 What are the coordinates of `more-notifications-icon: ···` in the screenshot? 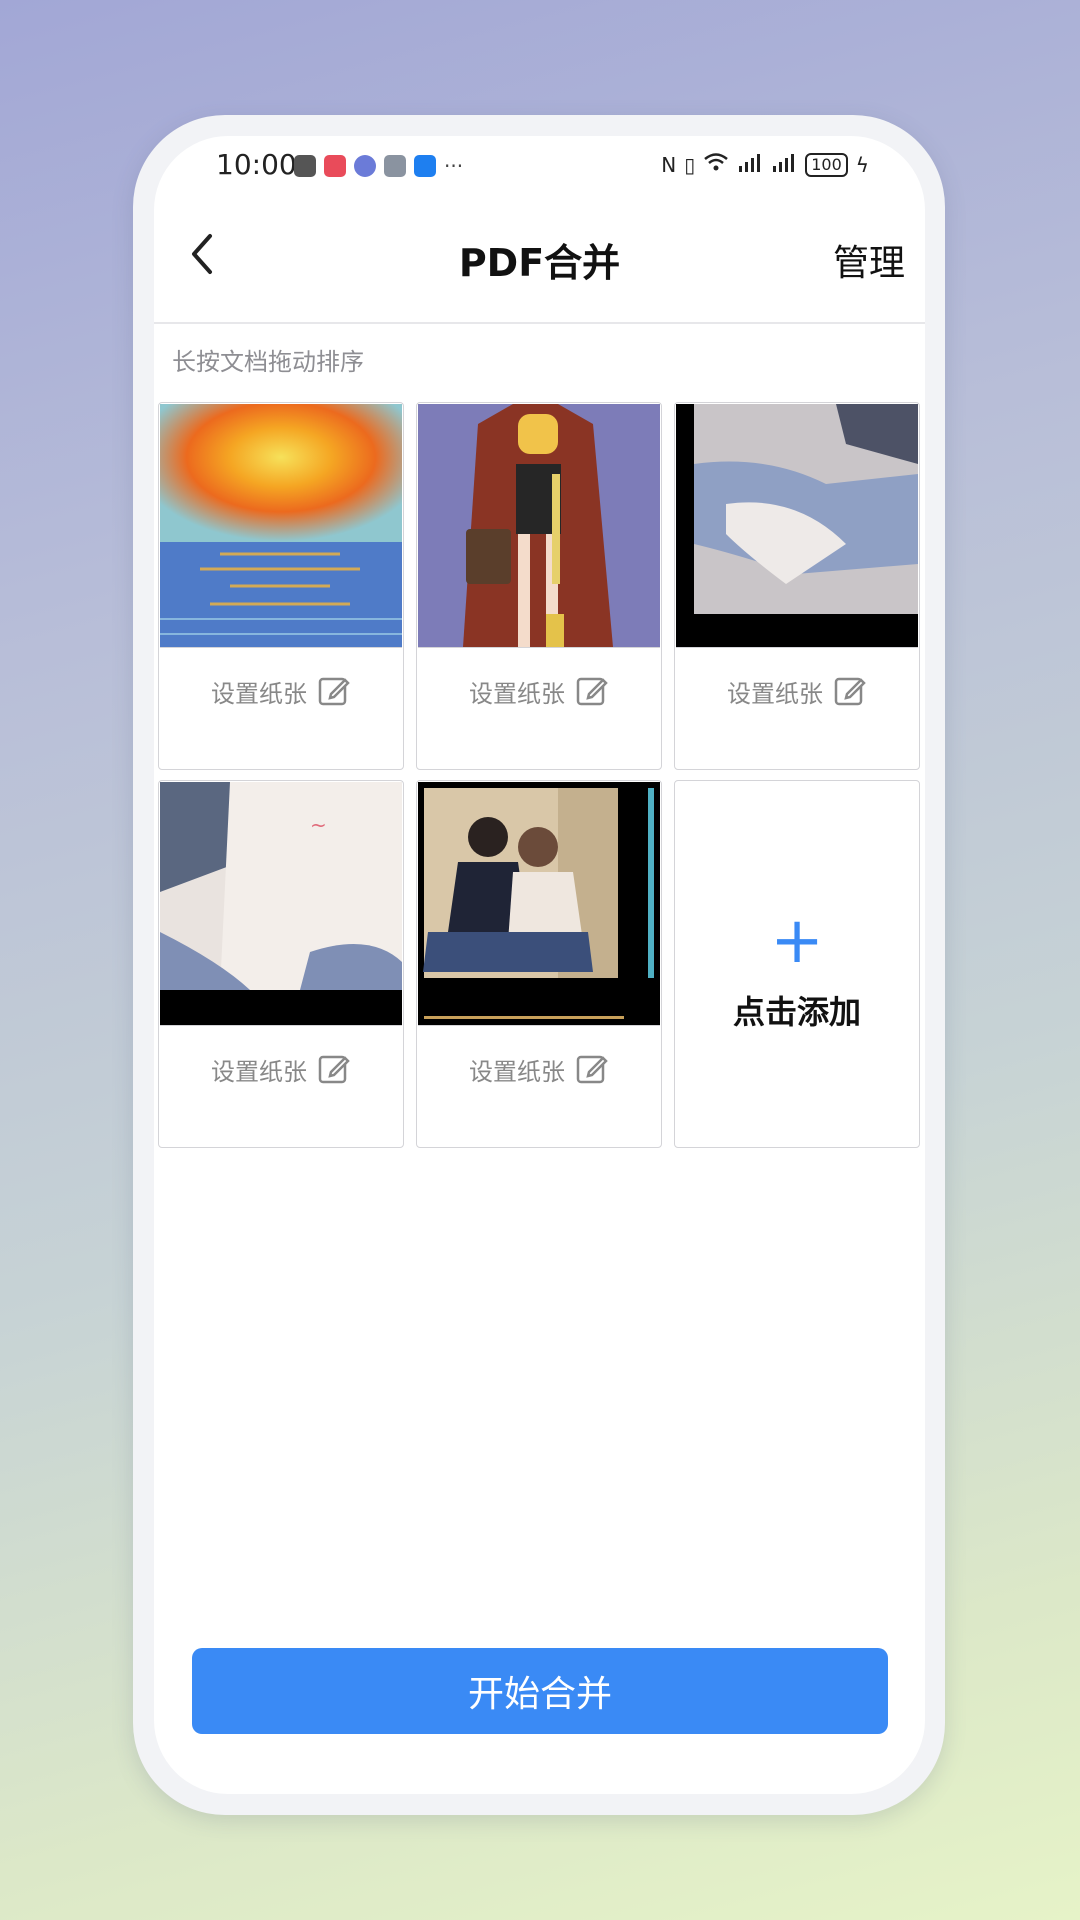 It's located at (454, 166).